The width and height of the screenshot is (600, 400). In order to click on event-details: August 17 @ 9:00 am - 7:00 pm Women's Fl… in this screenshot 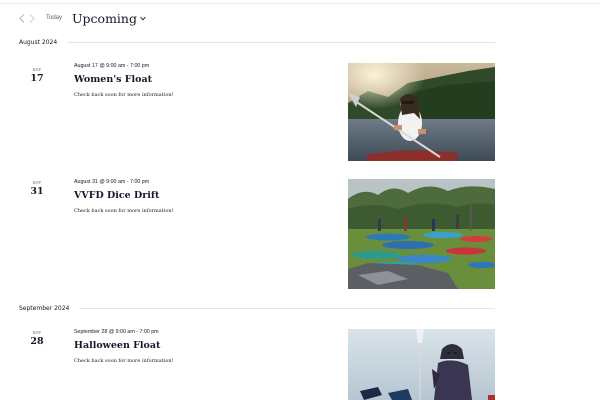, I will do `click(204, 81)`.